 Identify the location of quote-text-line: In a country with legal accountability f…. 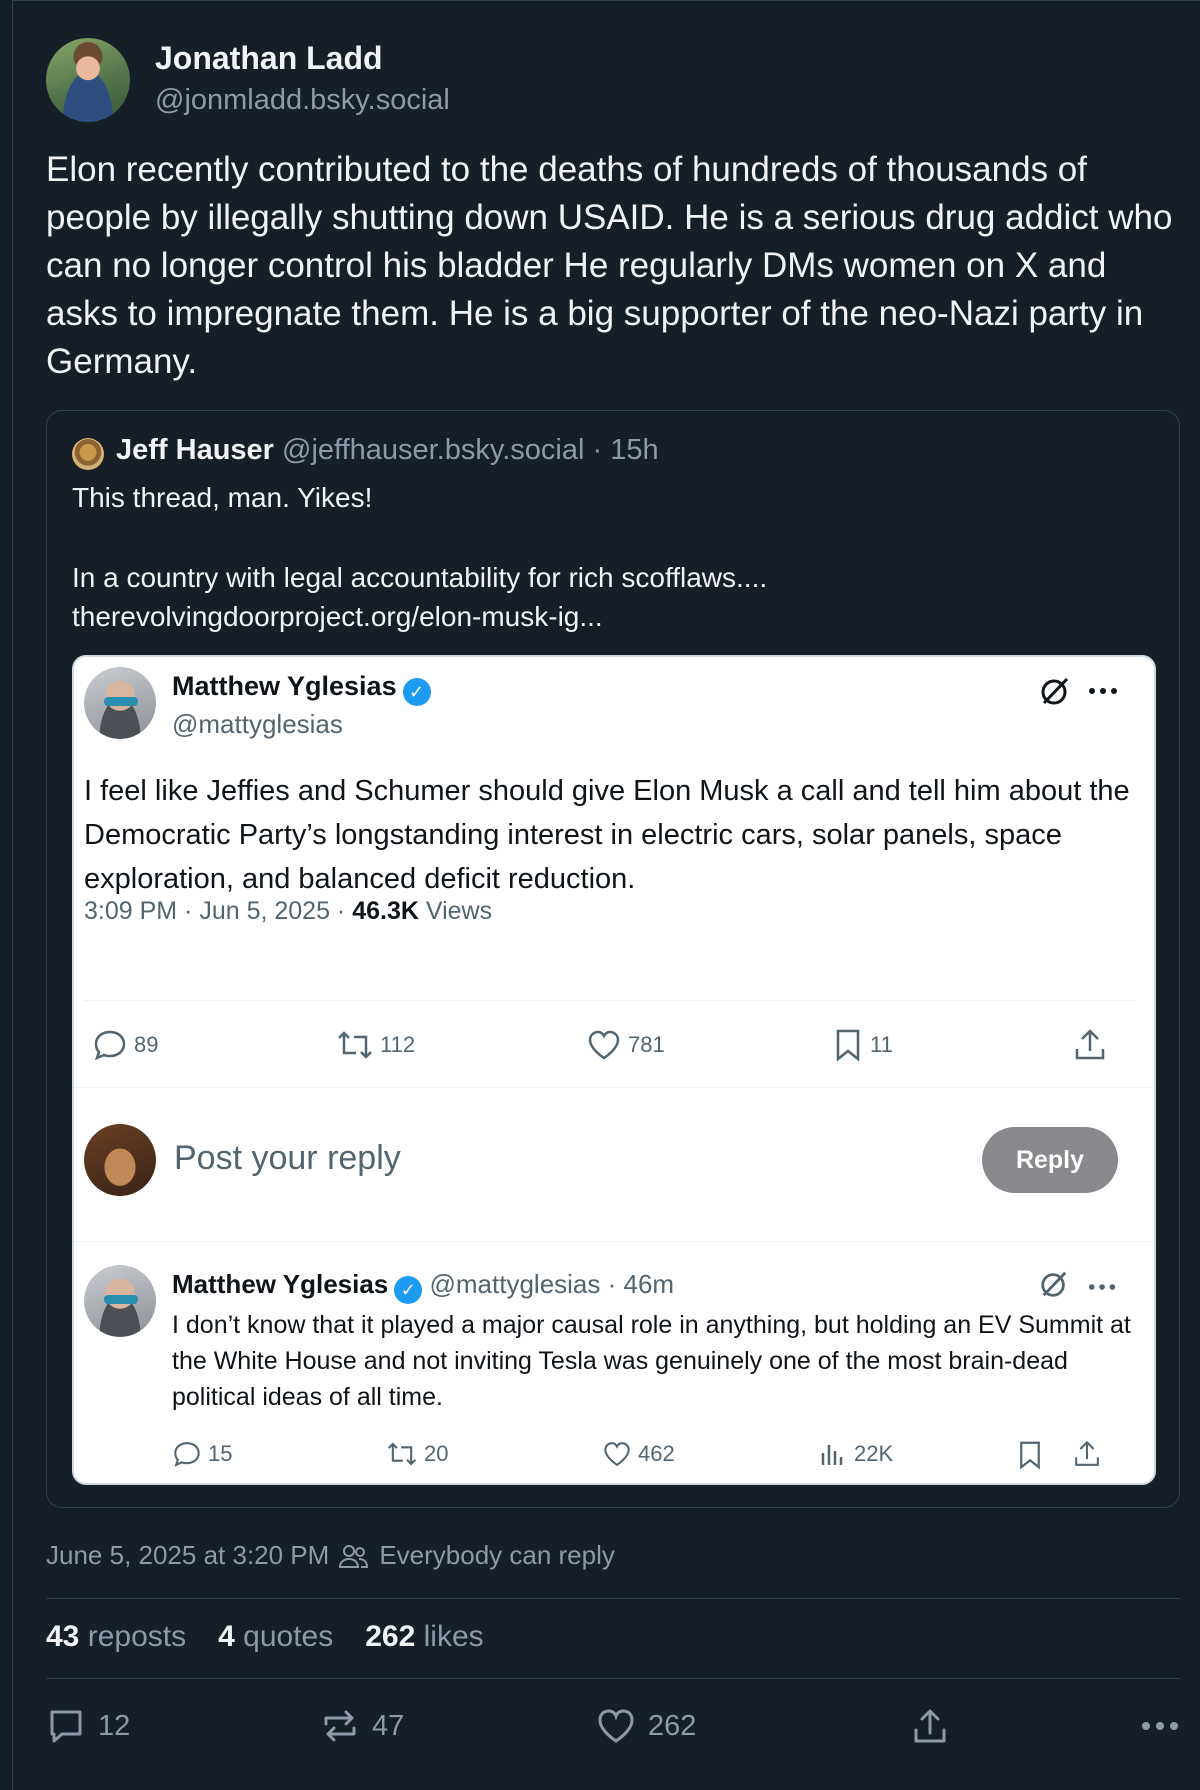
(420, 577).